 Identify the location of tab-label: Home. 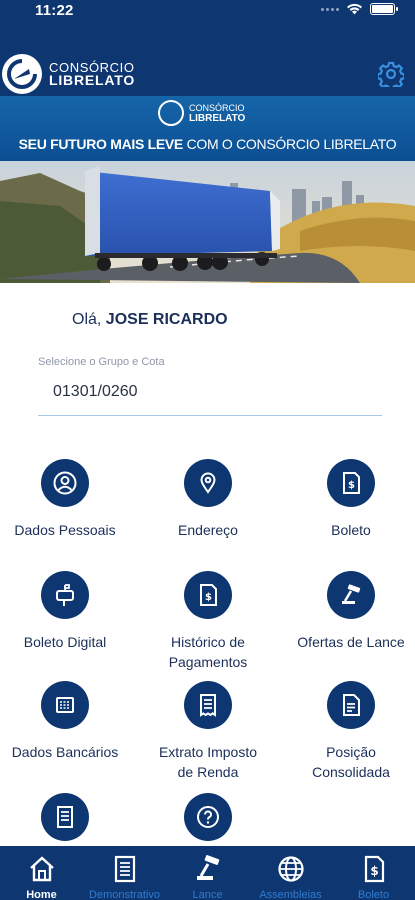
(41, 894).